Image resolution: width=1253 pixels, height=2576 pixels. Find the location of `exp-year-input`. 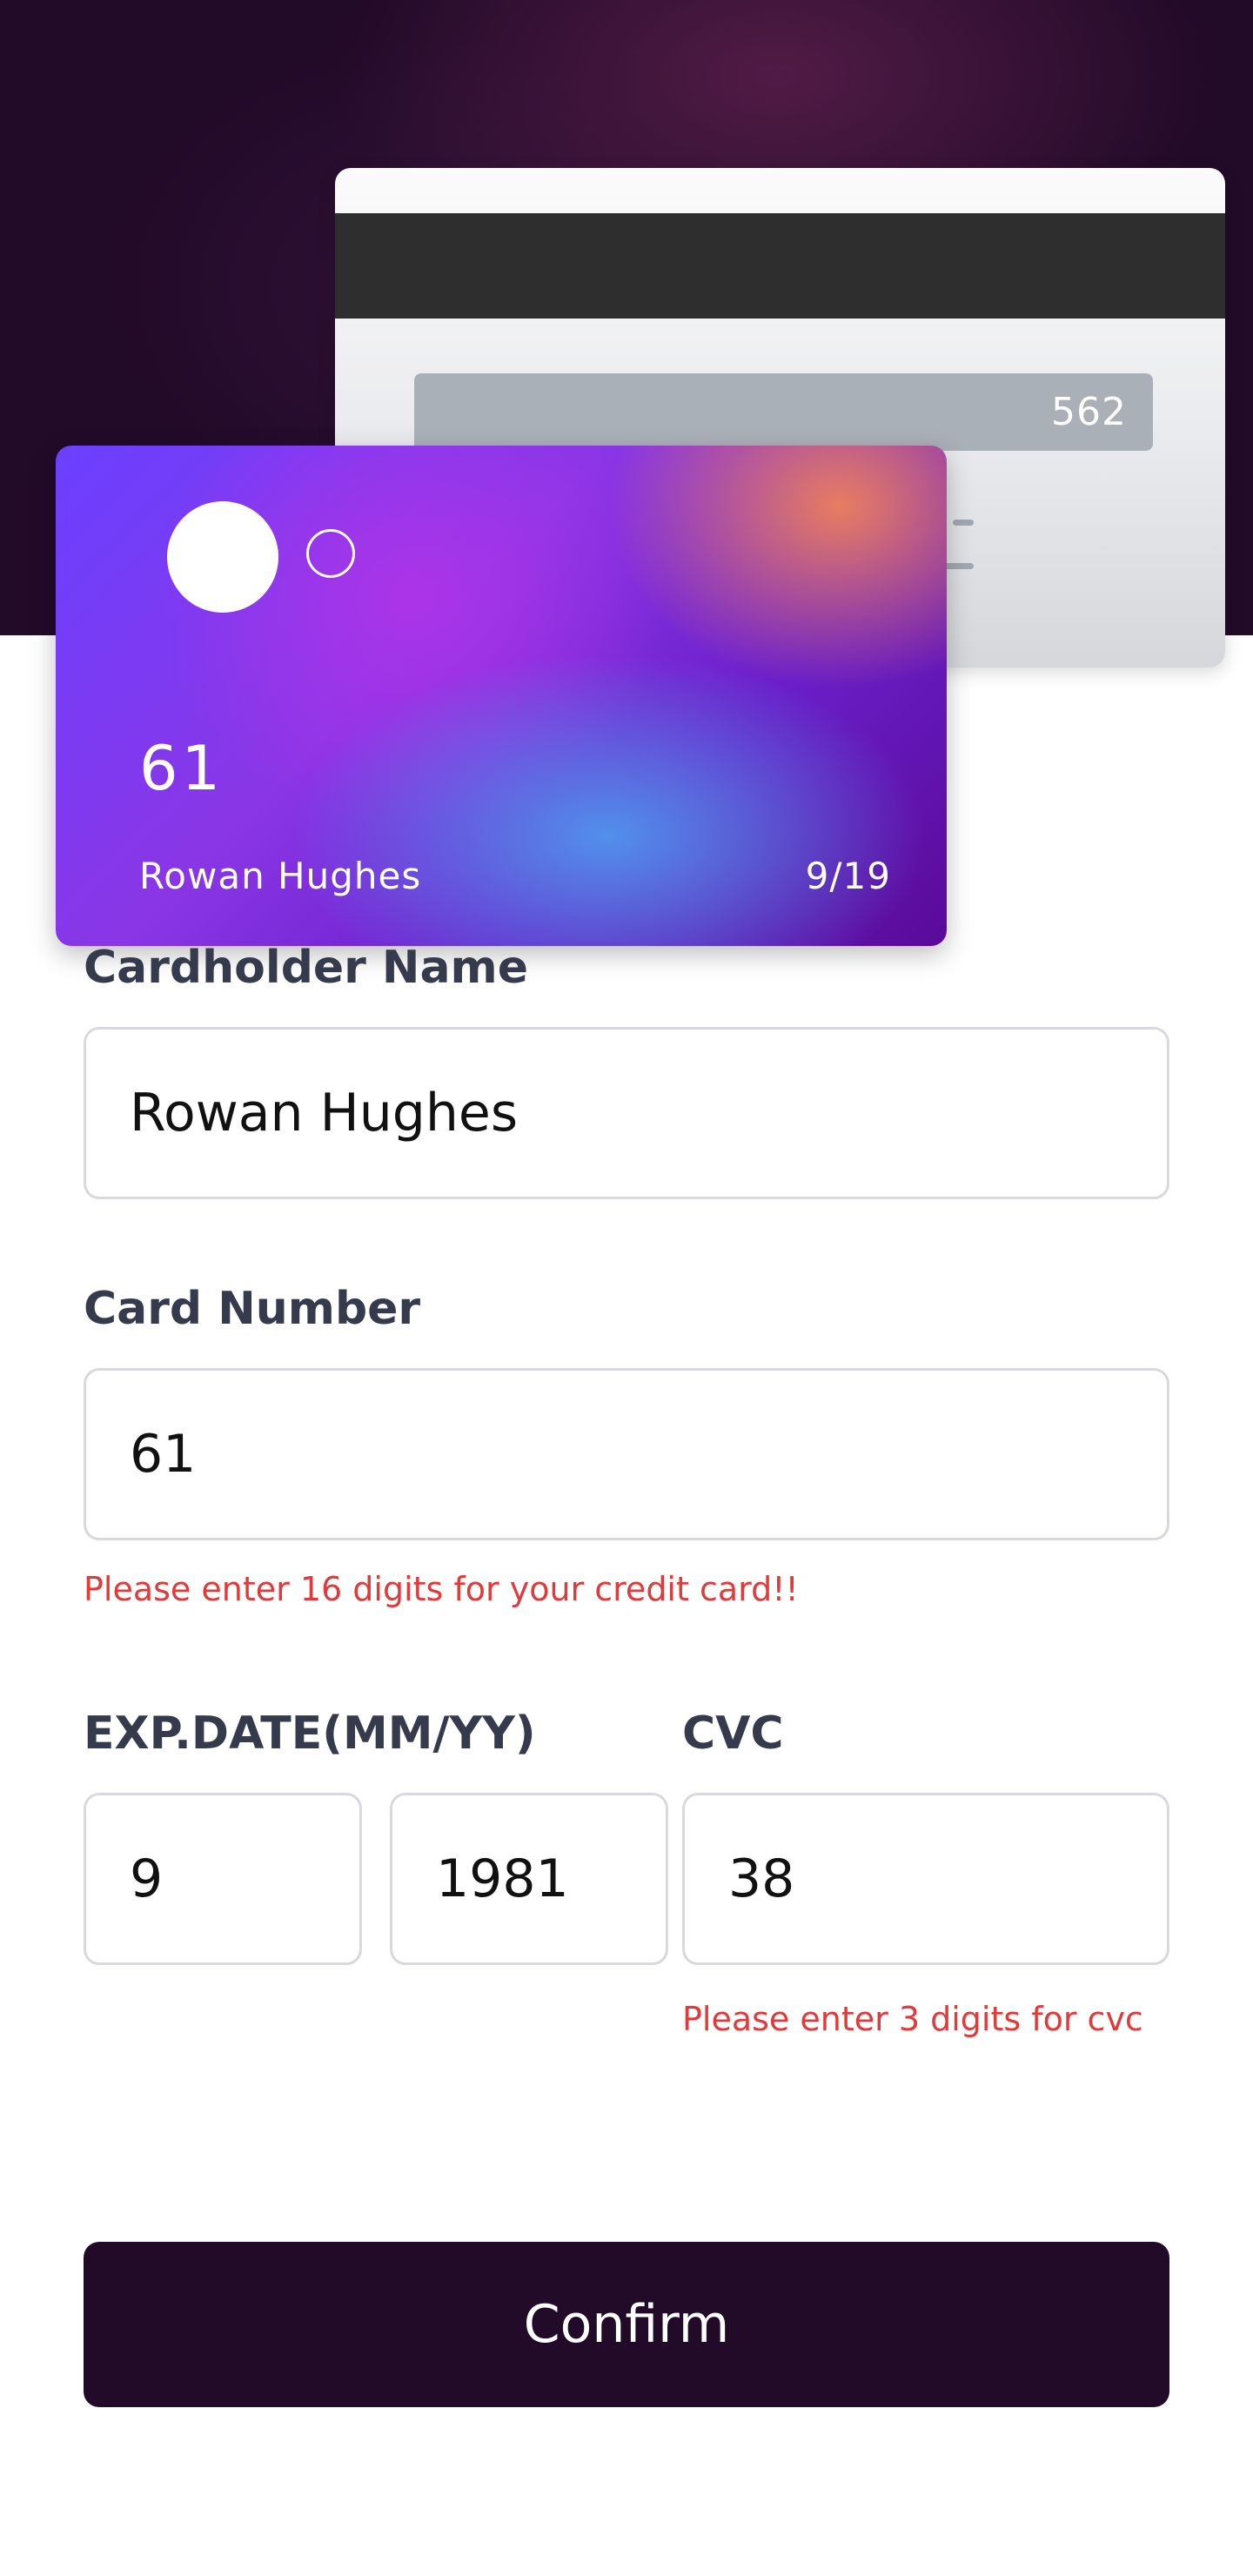

exp-year-input is located at coordinates (529, 1879).